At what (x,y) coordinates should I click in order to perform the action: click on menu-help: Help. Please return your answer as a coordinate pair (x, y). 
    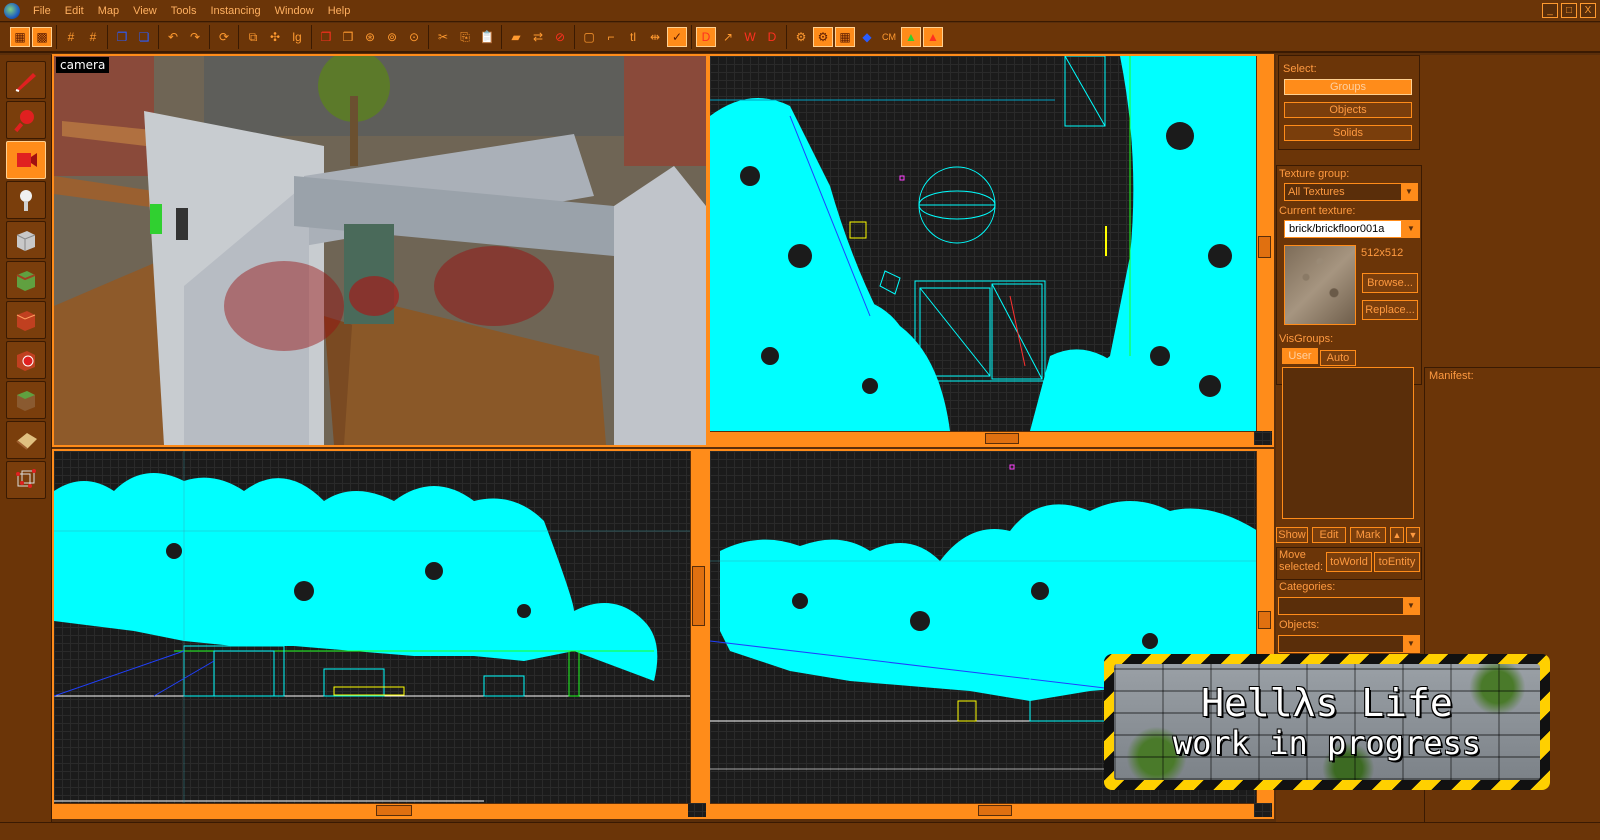
    Looking at the image, I should click on (339, 11).